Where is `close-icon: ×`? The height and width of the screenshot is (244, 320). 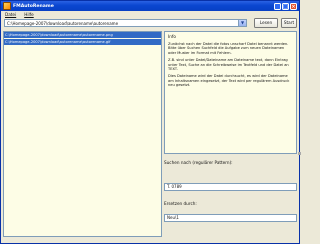 close-icon: × is located at coordinates (293, 6).